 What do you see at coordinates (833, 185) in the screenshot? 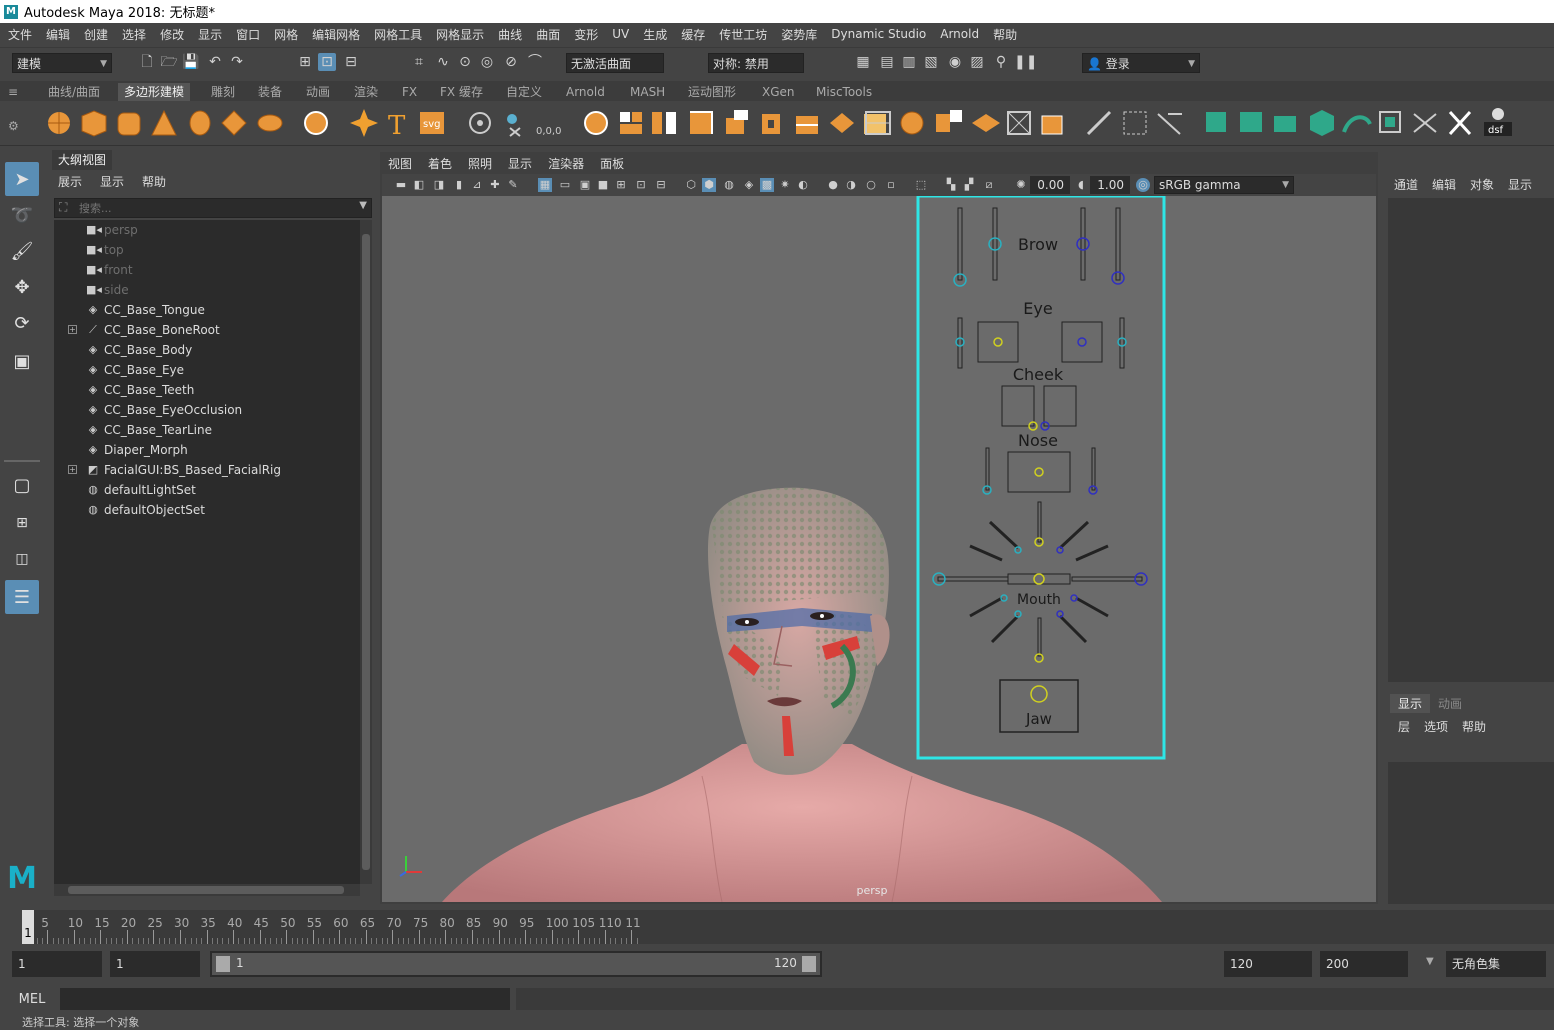
I see `motion-blur-icon: ●` at bounding box center [833, 185].